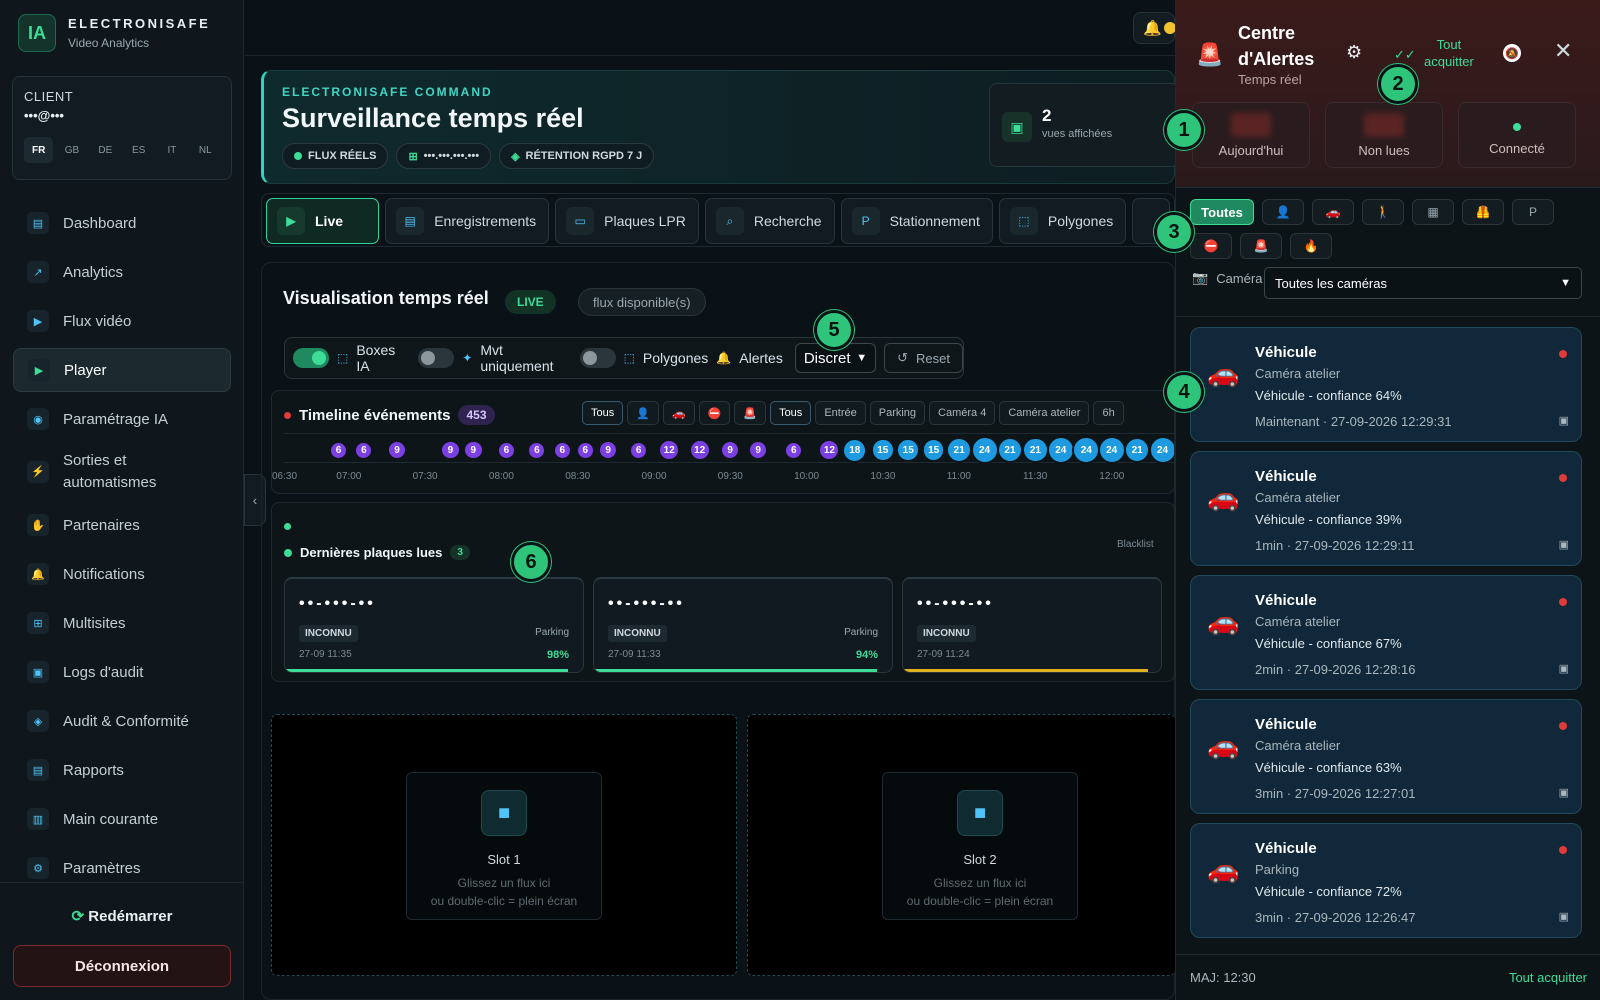 This screenshot has width=1600, height=1000. What do you see at coordinates (122, 916) in the screenshot?
I see `restart-button: ⟳ Redémarrer` at bounding box center [122, 916].